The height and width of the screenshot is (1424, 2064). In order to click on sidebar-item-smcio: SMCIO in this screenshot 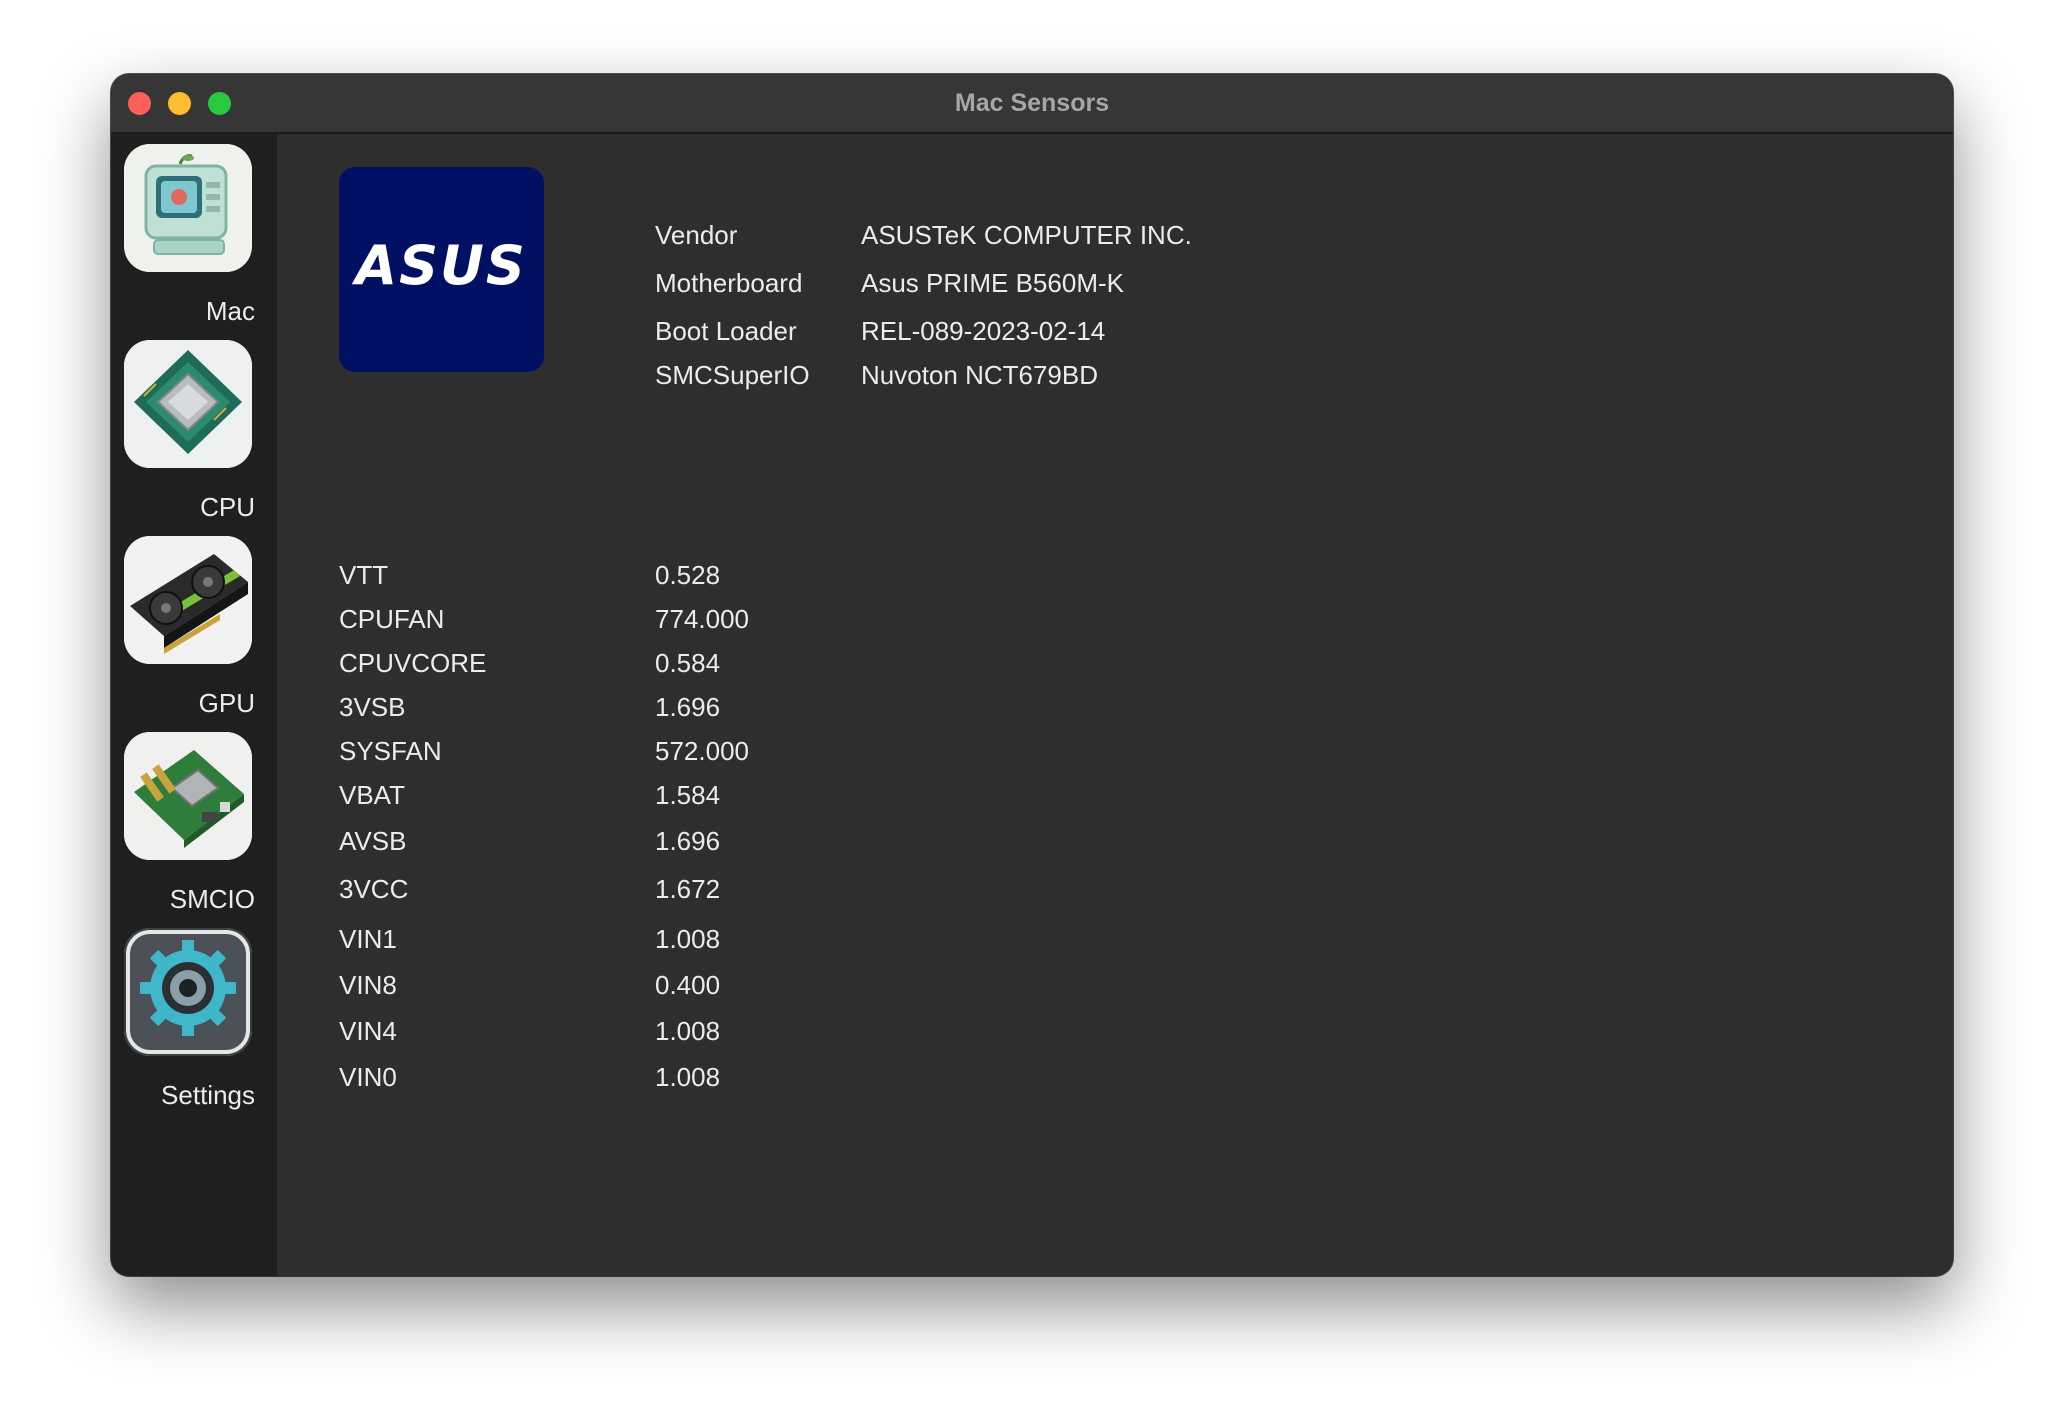, I will do `click(194, 830)`.